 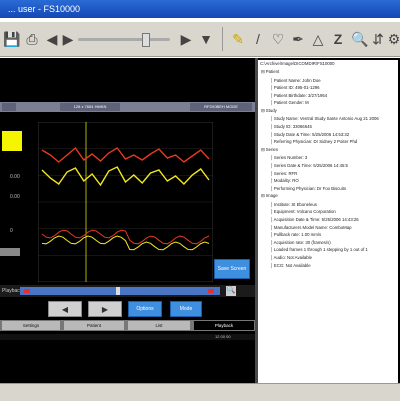 I want to click on print-icon: ⎙, so click(x=32, y=39).